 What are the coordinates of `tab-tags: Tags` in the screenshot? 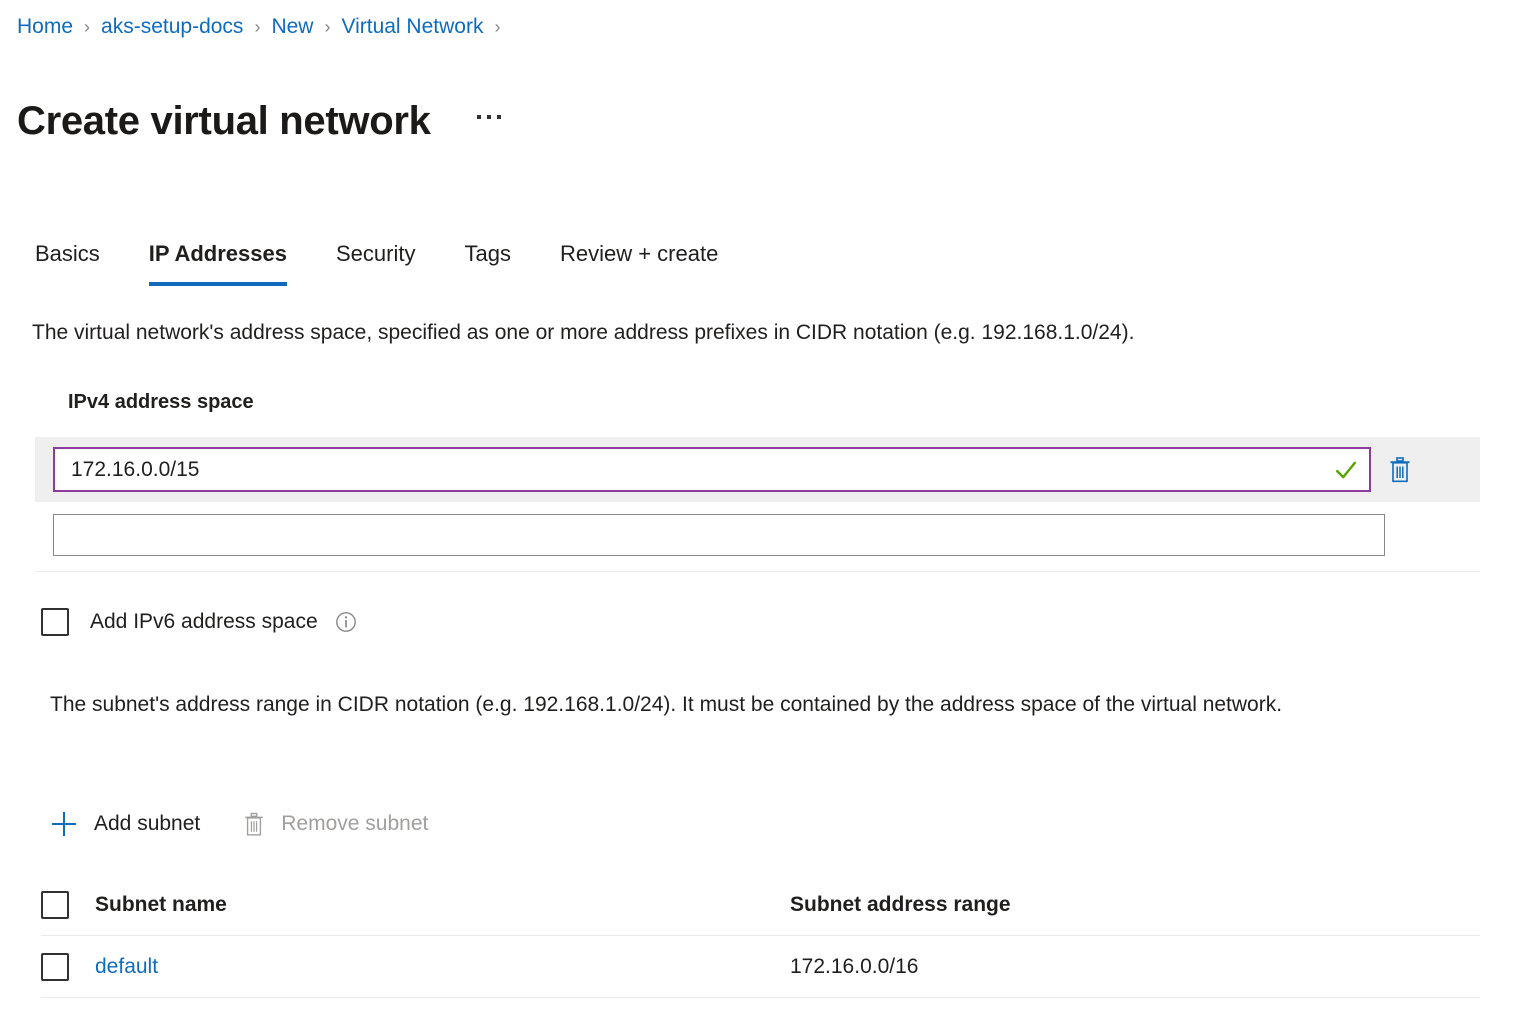 It's located at (487, 263).